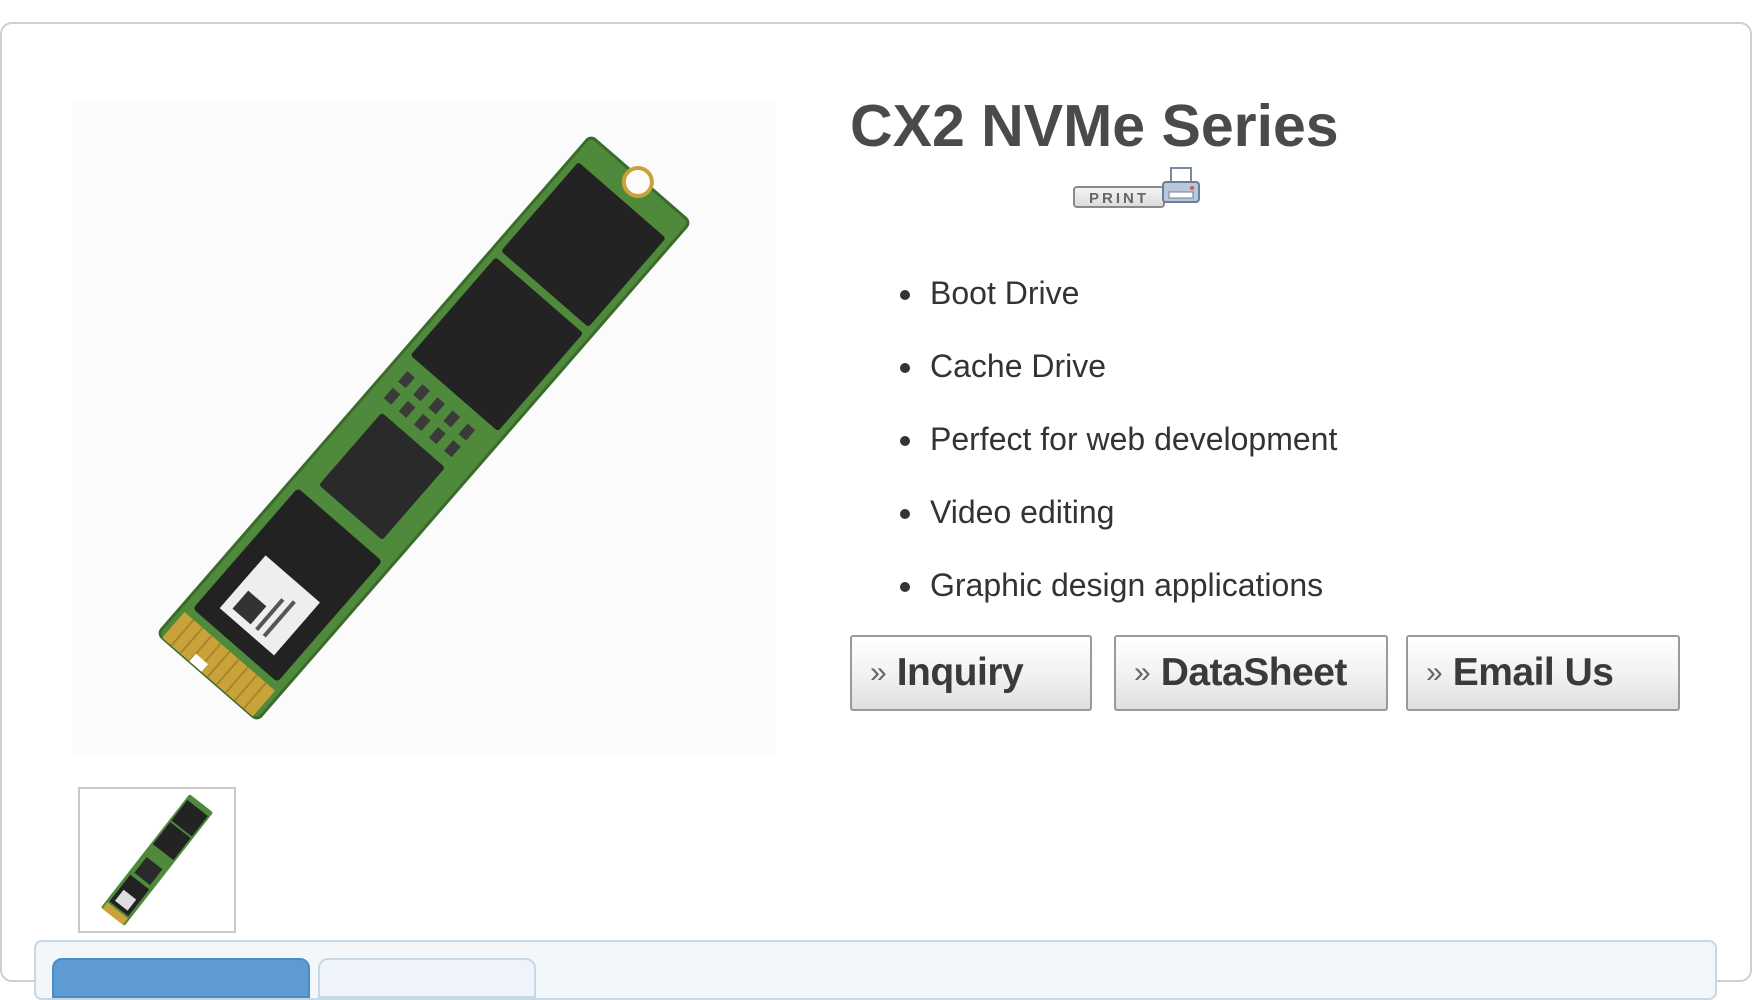  What do you see at coordinates (157, 860) in the screenshot?
I see `product-thumbnail` at bounding box center [157, 860].